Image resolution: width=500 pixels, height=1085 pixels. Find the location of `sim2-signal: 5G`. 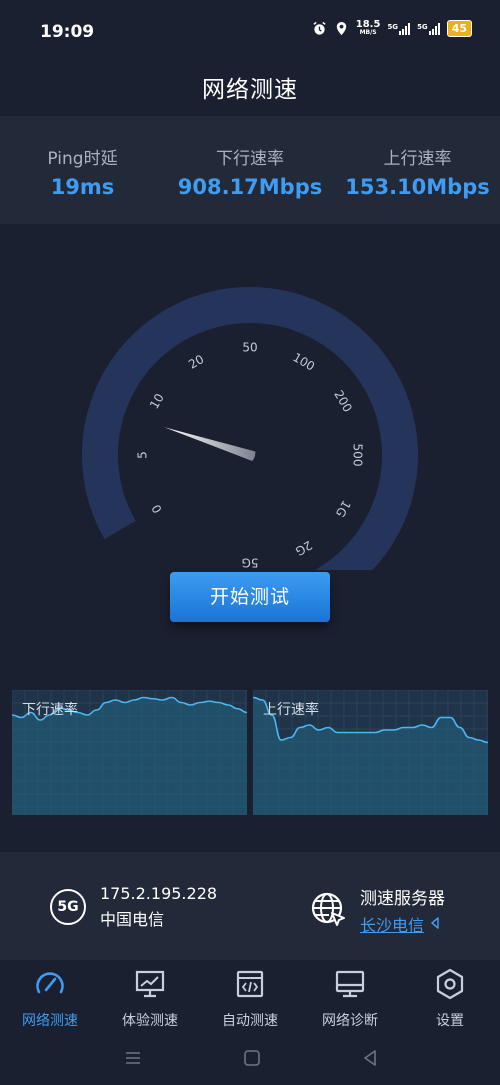

sim2-signal: 5G is located at coordinates (428, 28).